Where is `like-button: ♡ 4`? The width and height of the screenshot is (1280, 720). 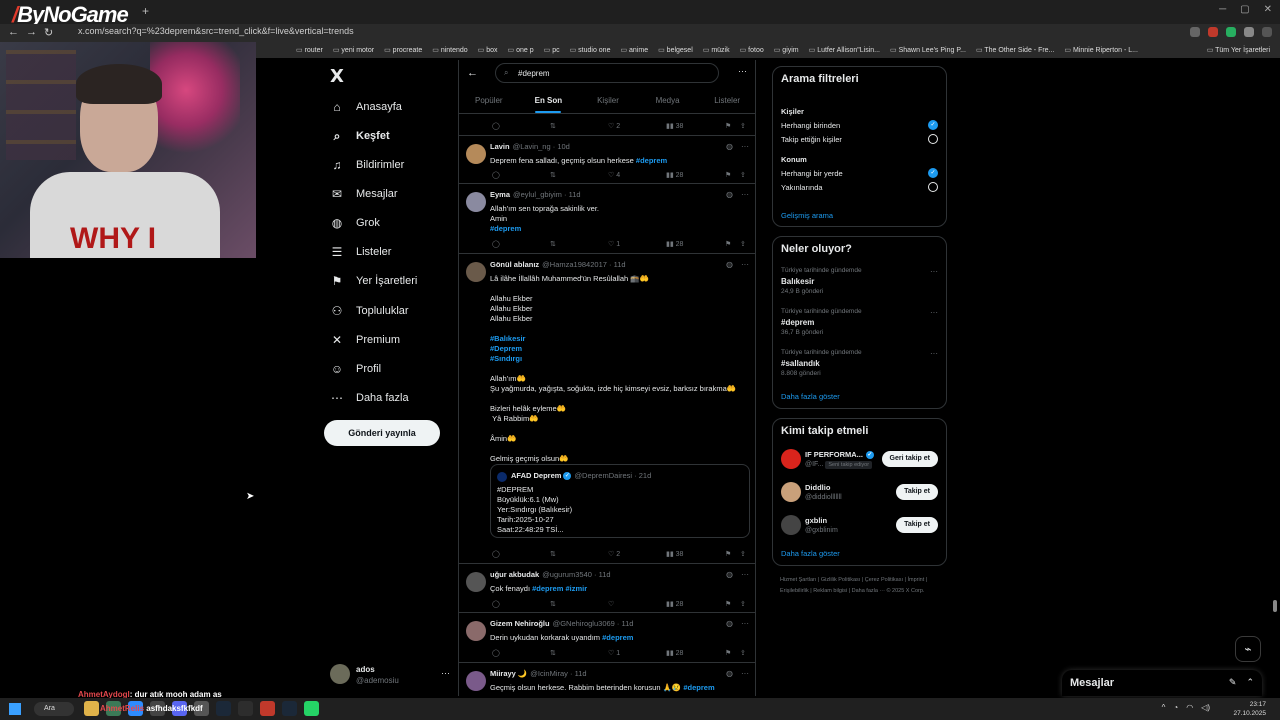
like-button: ♡ 4 is located at coordinates (614, 175).